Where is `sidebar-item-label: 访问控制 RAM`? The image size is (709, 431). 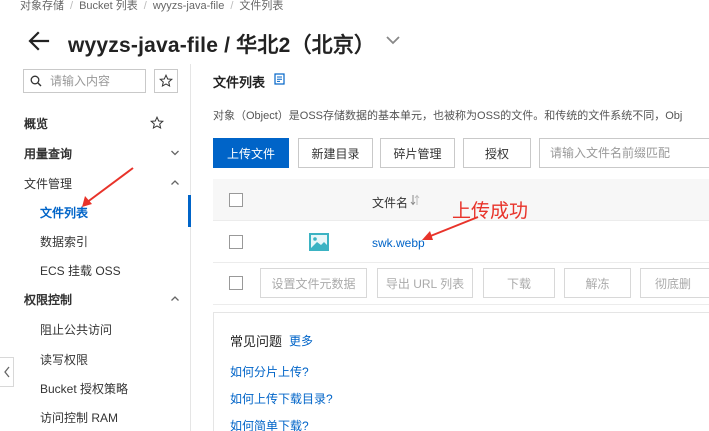 sidebar-item-label: 访问控制 RAM is located at coordinates (79, 417).